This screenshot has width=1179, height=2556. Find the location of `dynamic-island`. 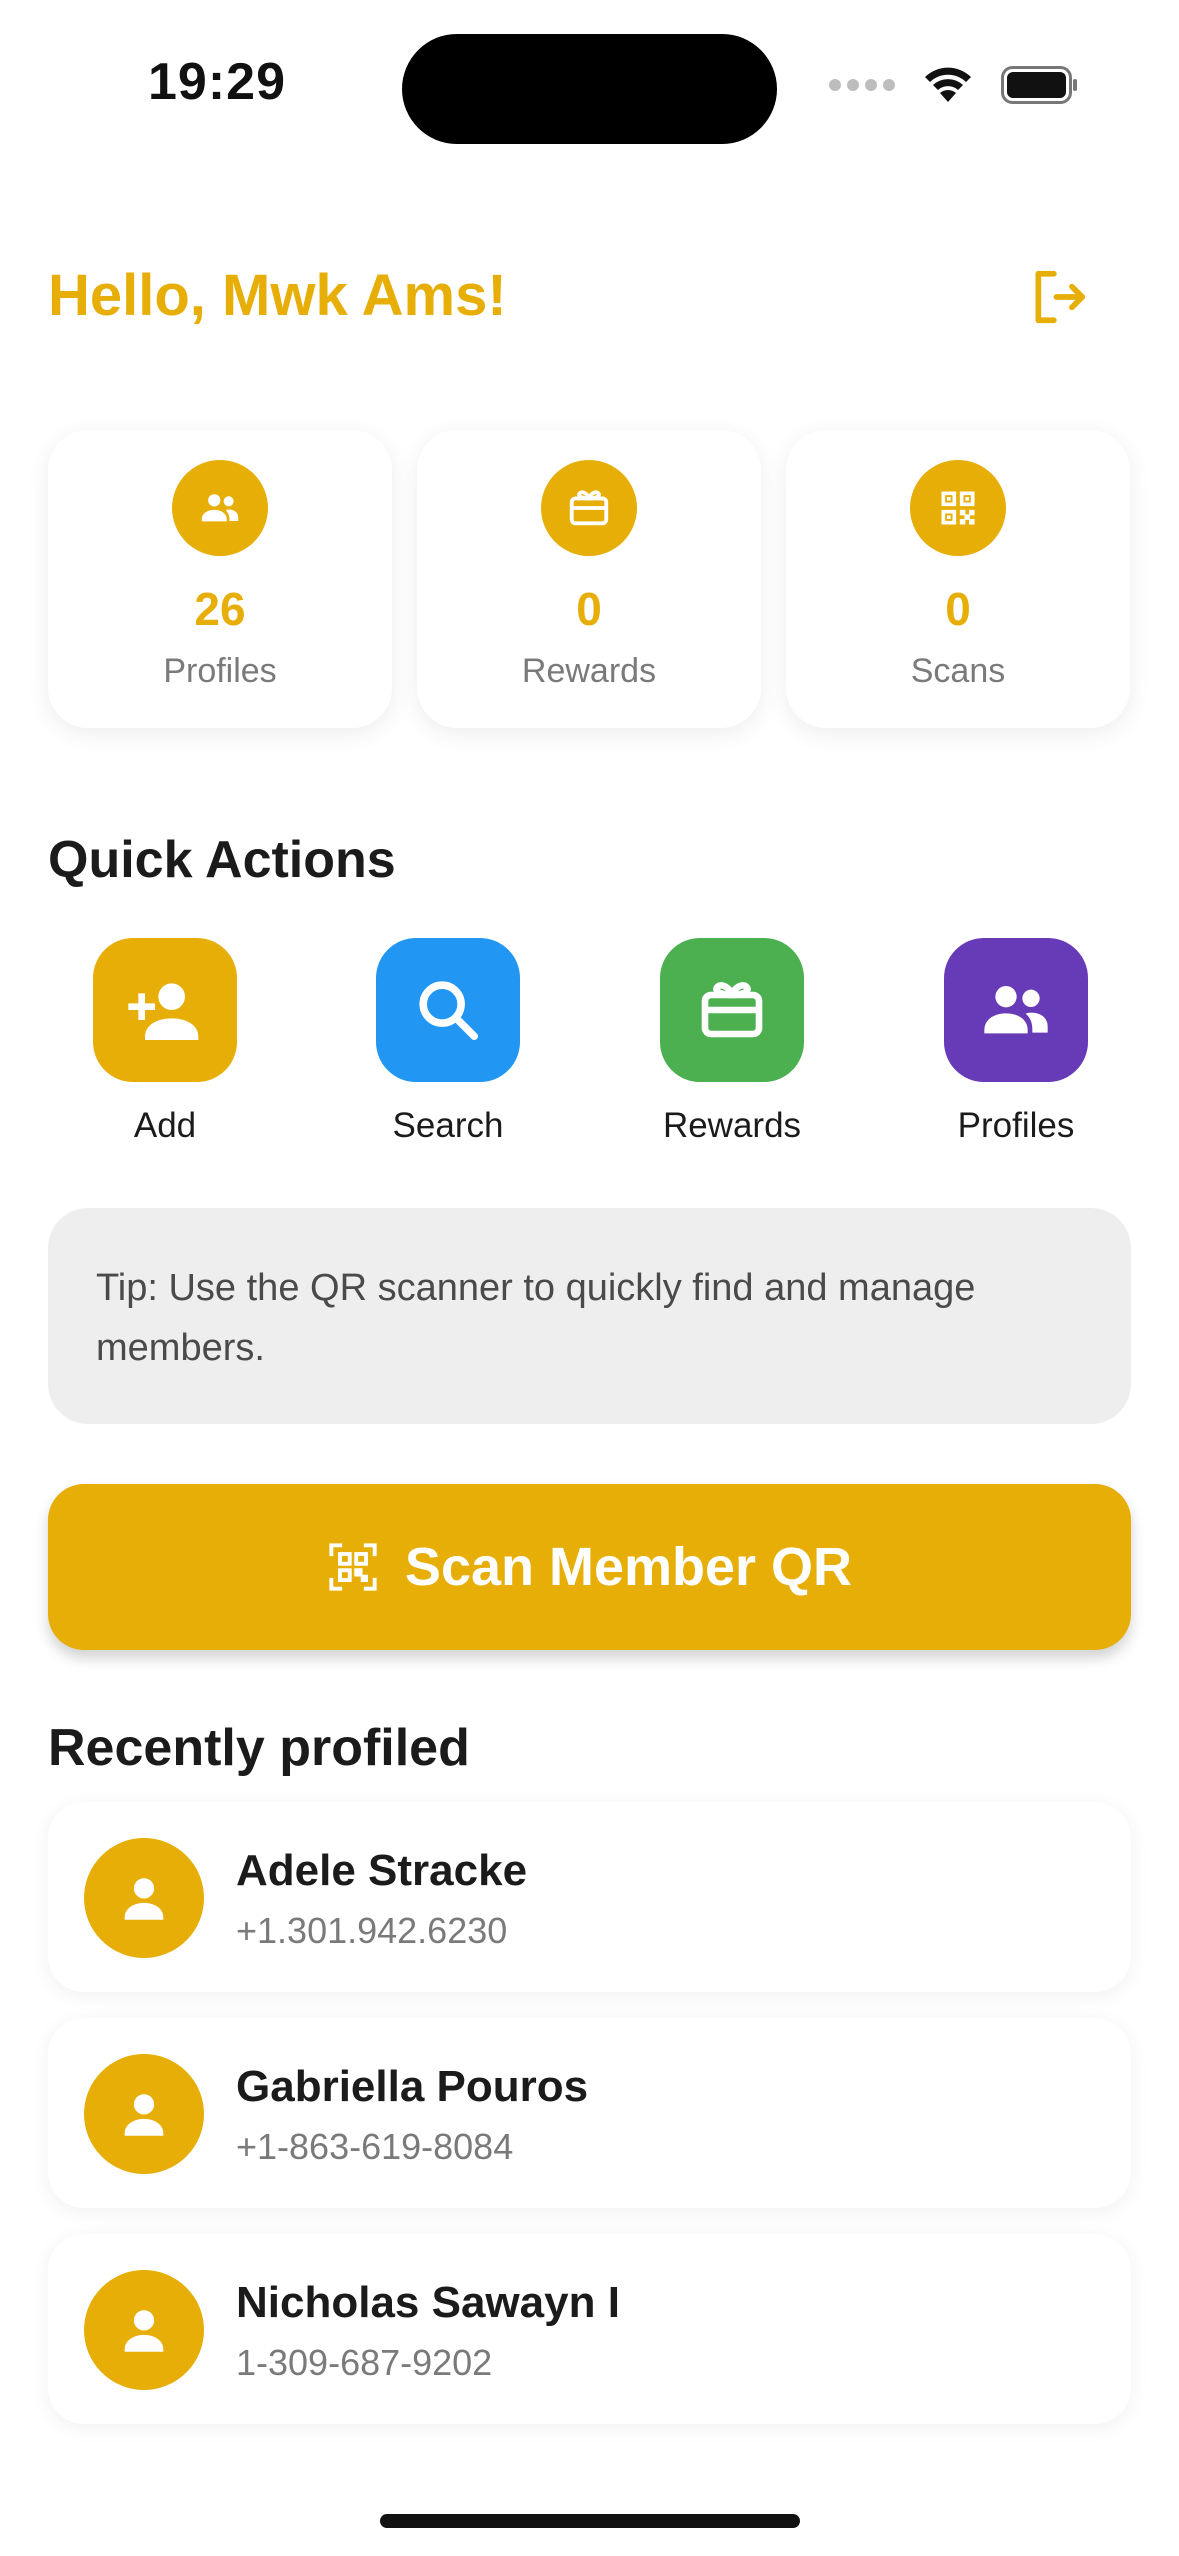

dynamic-island is located at coordinates (589, 89).